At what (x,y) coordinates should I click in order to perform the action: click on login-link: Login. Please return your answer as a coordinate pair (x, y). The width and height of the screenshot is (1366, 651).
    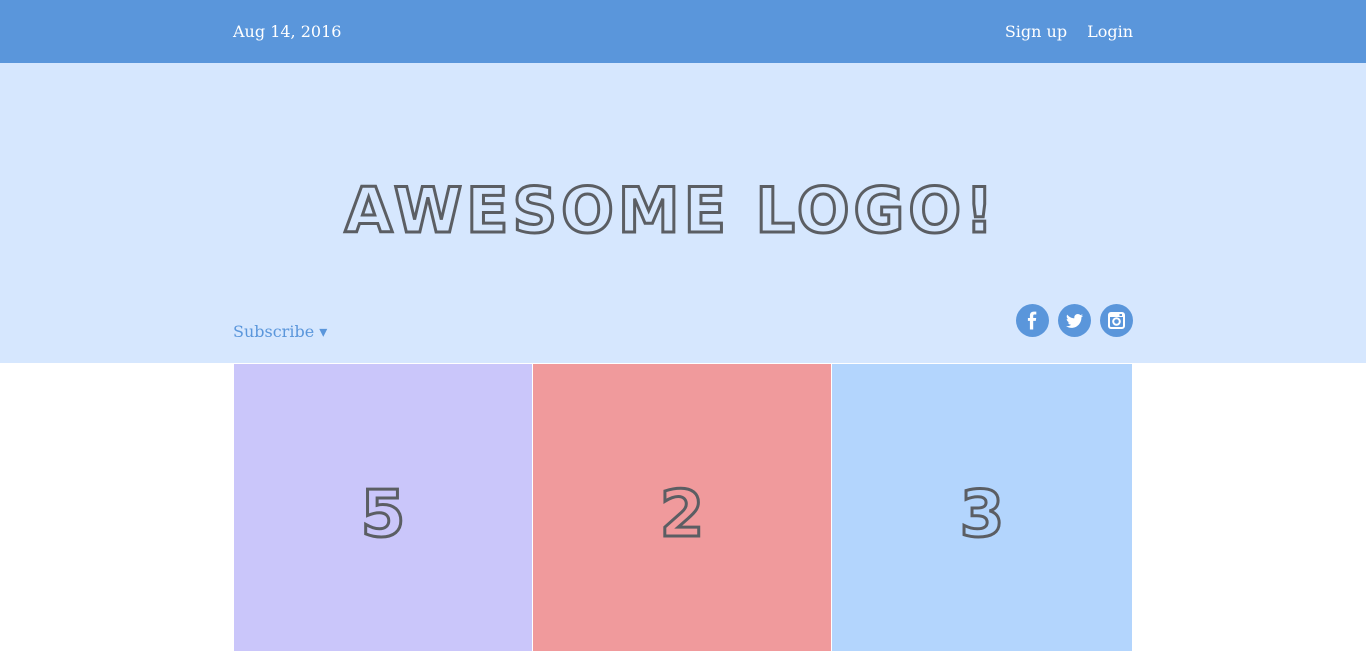
    Looking at the image, I should click on (1110, 32).